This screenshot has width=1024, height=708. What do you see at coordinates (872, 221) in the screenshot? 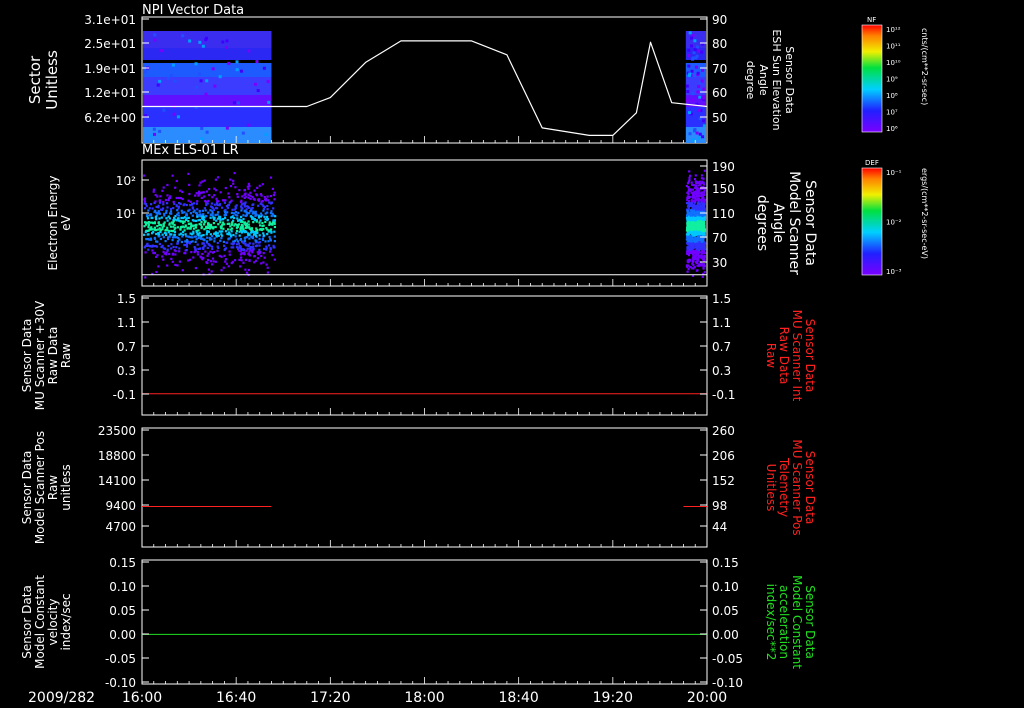
I see `colorbar-swatch` at bounding box center [872, 221].